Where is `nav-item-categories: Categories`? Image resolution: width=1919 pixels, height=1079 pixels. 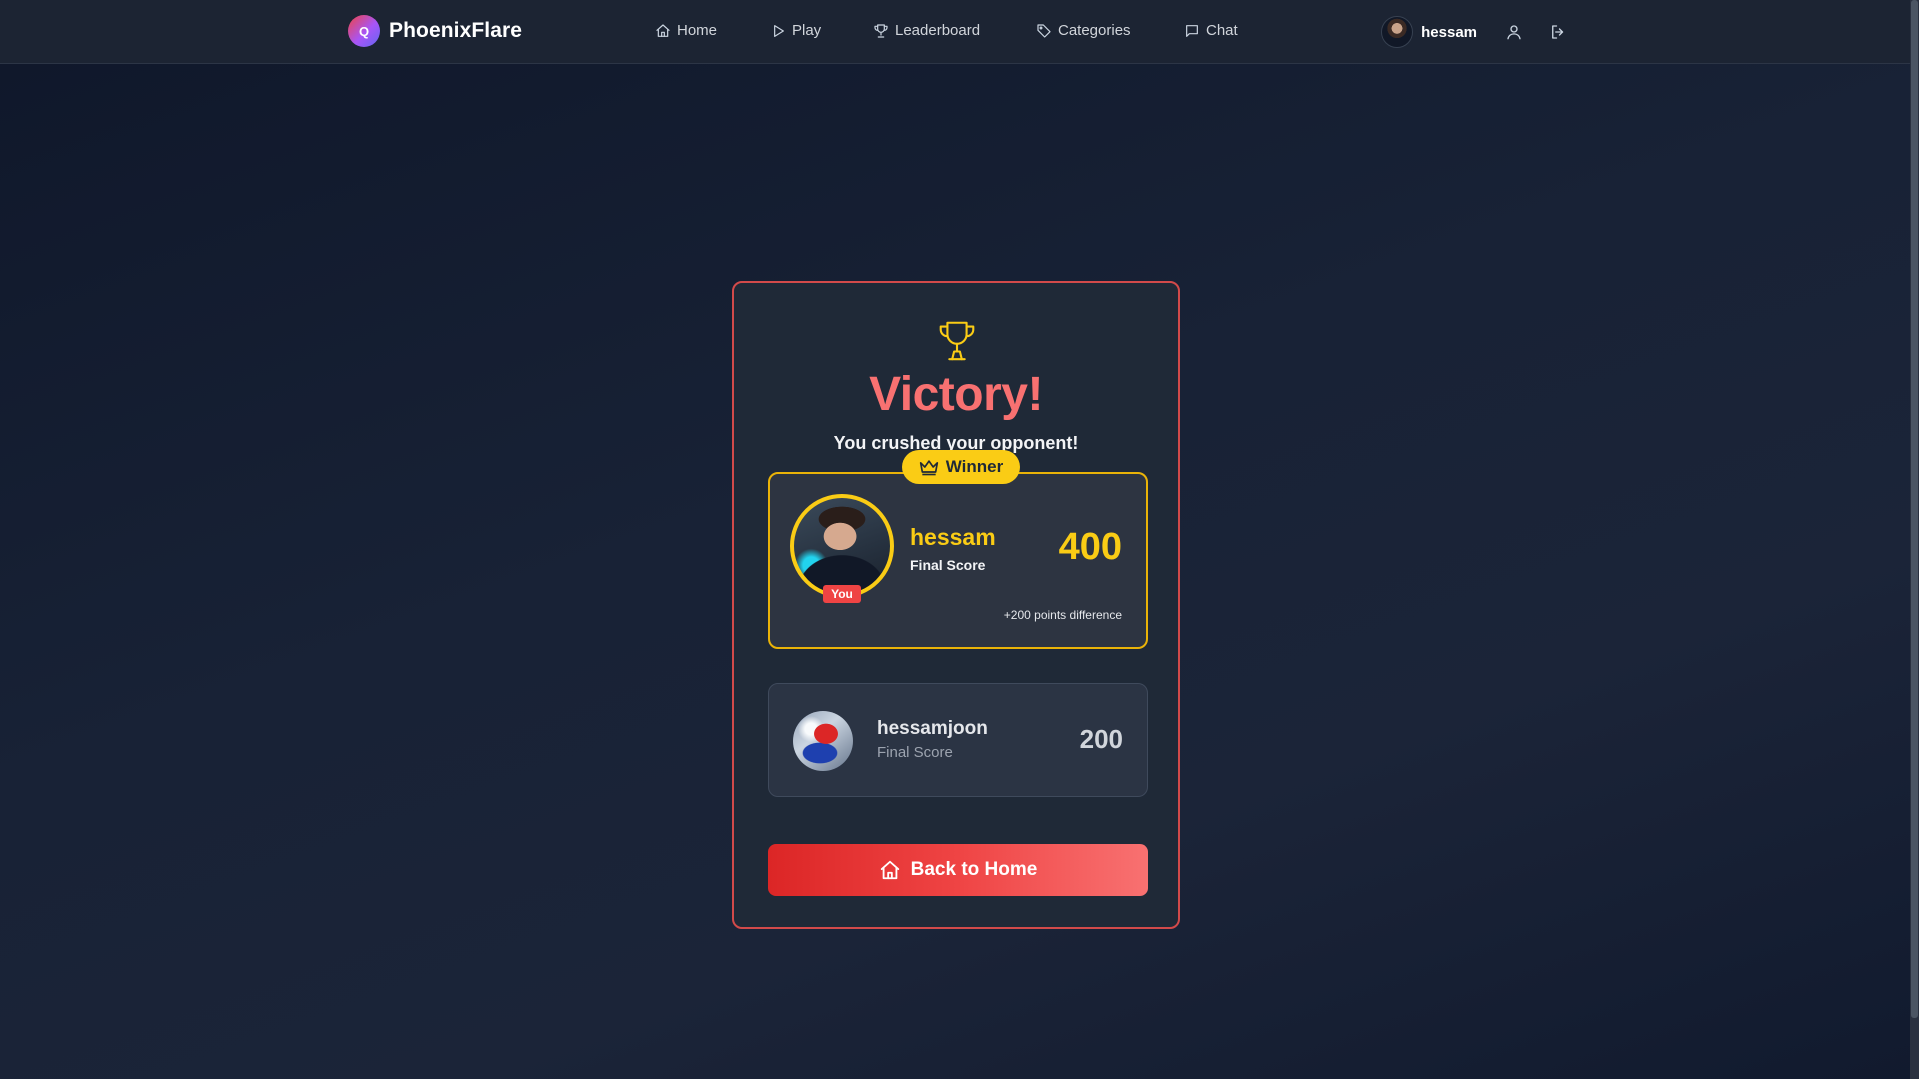
nav-item-categories: Categories is located at coordinates (1083, 30).